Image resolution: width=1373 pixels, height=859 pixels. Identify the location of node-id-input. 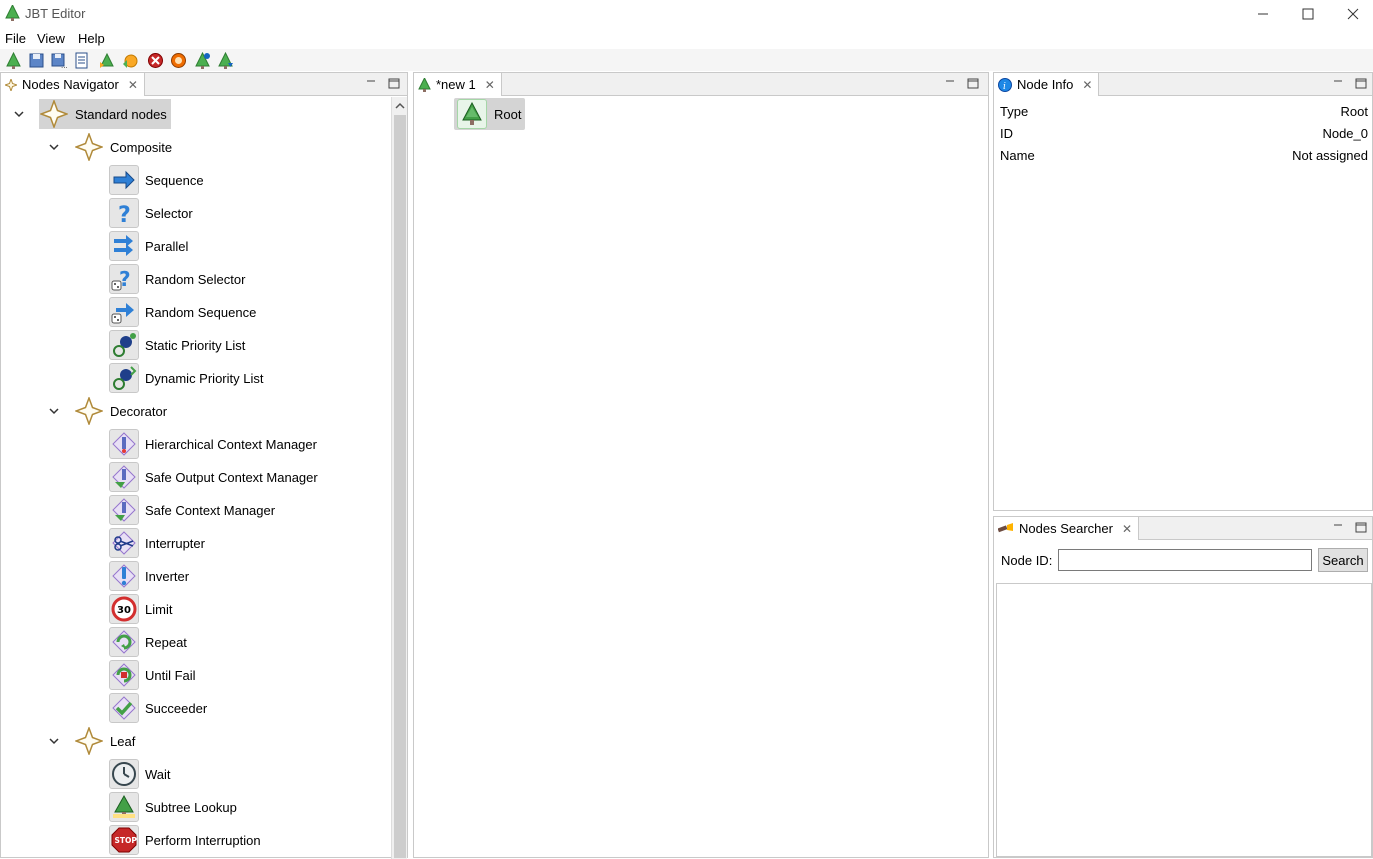
(1185, 560).